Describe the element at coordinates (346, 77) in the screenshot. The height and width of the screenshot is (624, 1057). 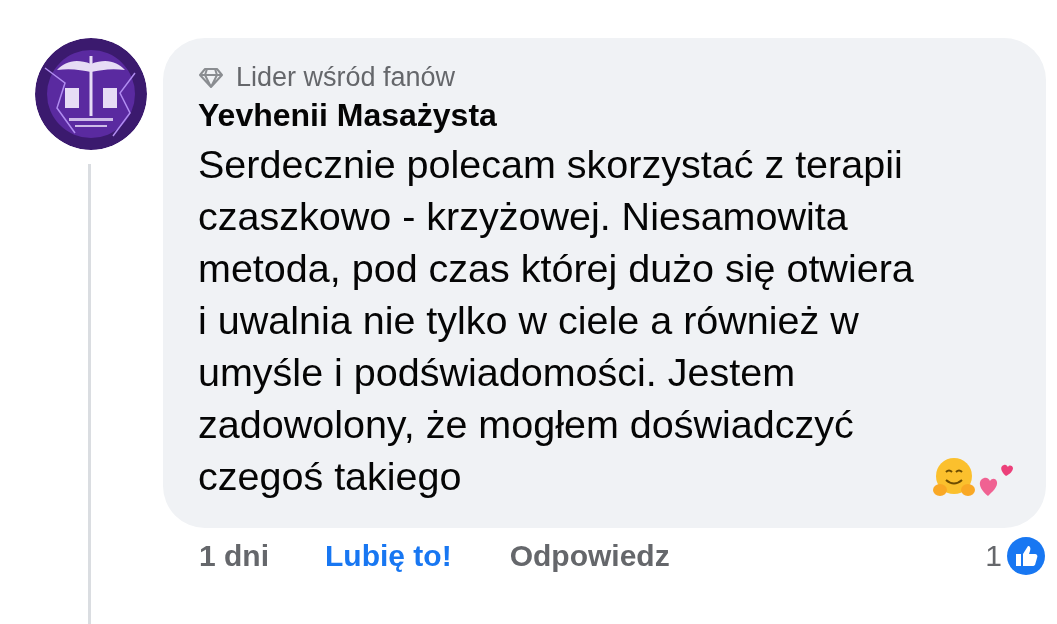
I see `fan-badge-label: Lider wśród fanów` at that location.